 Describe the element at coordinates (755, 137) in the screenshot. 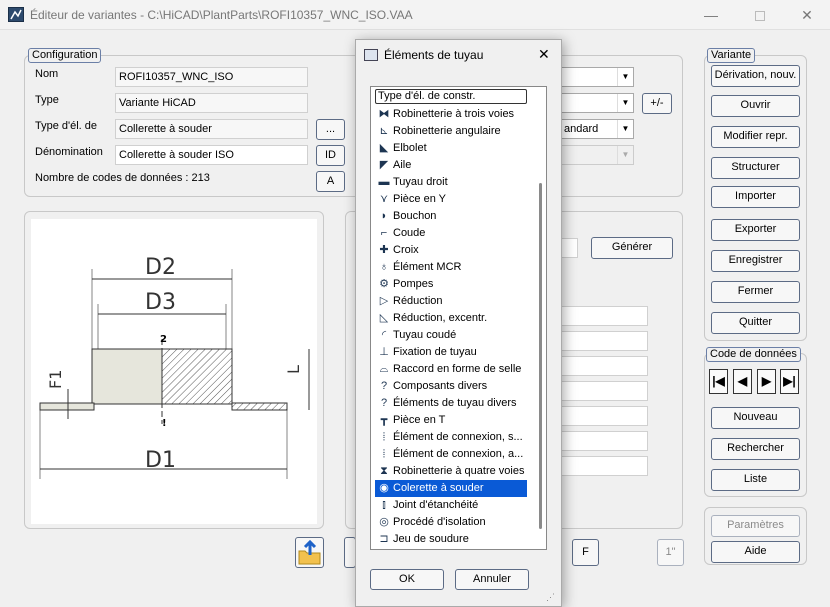

I see `modifier-repr-button: Modifier repr.` at that location.